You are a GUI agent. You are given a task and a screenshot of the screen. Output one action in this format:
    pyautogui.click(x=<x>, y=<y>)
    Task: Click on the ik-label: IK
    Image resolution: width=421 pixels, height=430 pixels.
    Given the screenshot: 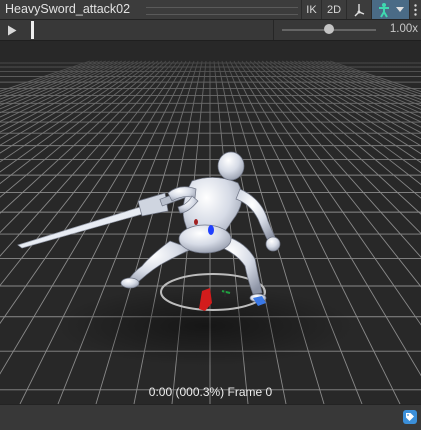 What is the action you would take?
    pyautogui.click(x=311, y=9)
    